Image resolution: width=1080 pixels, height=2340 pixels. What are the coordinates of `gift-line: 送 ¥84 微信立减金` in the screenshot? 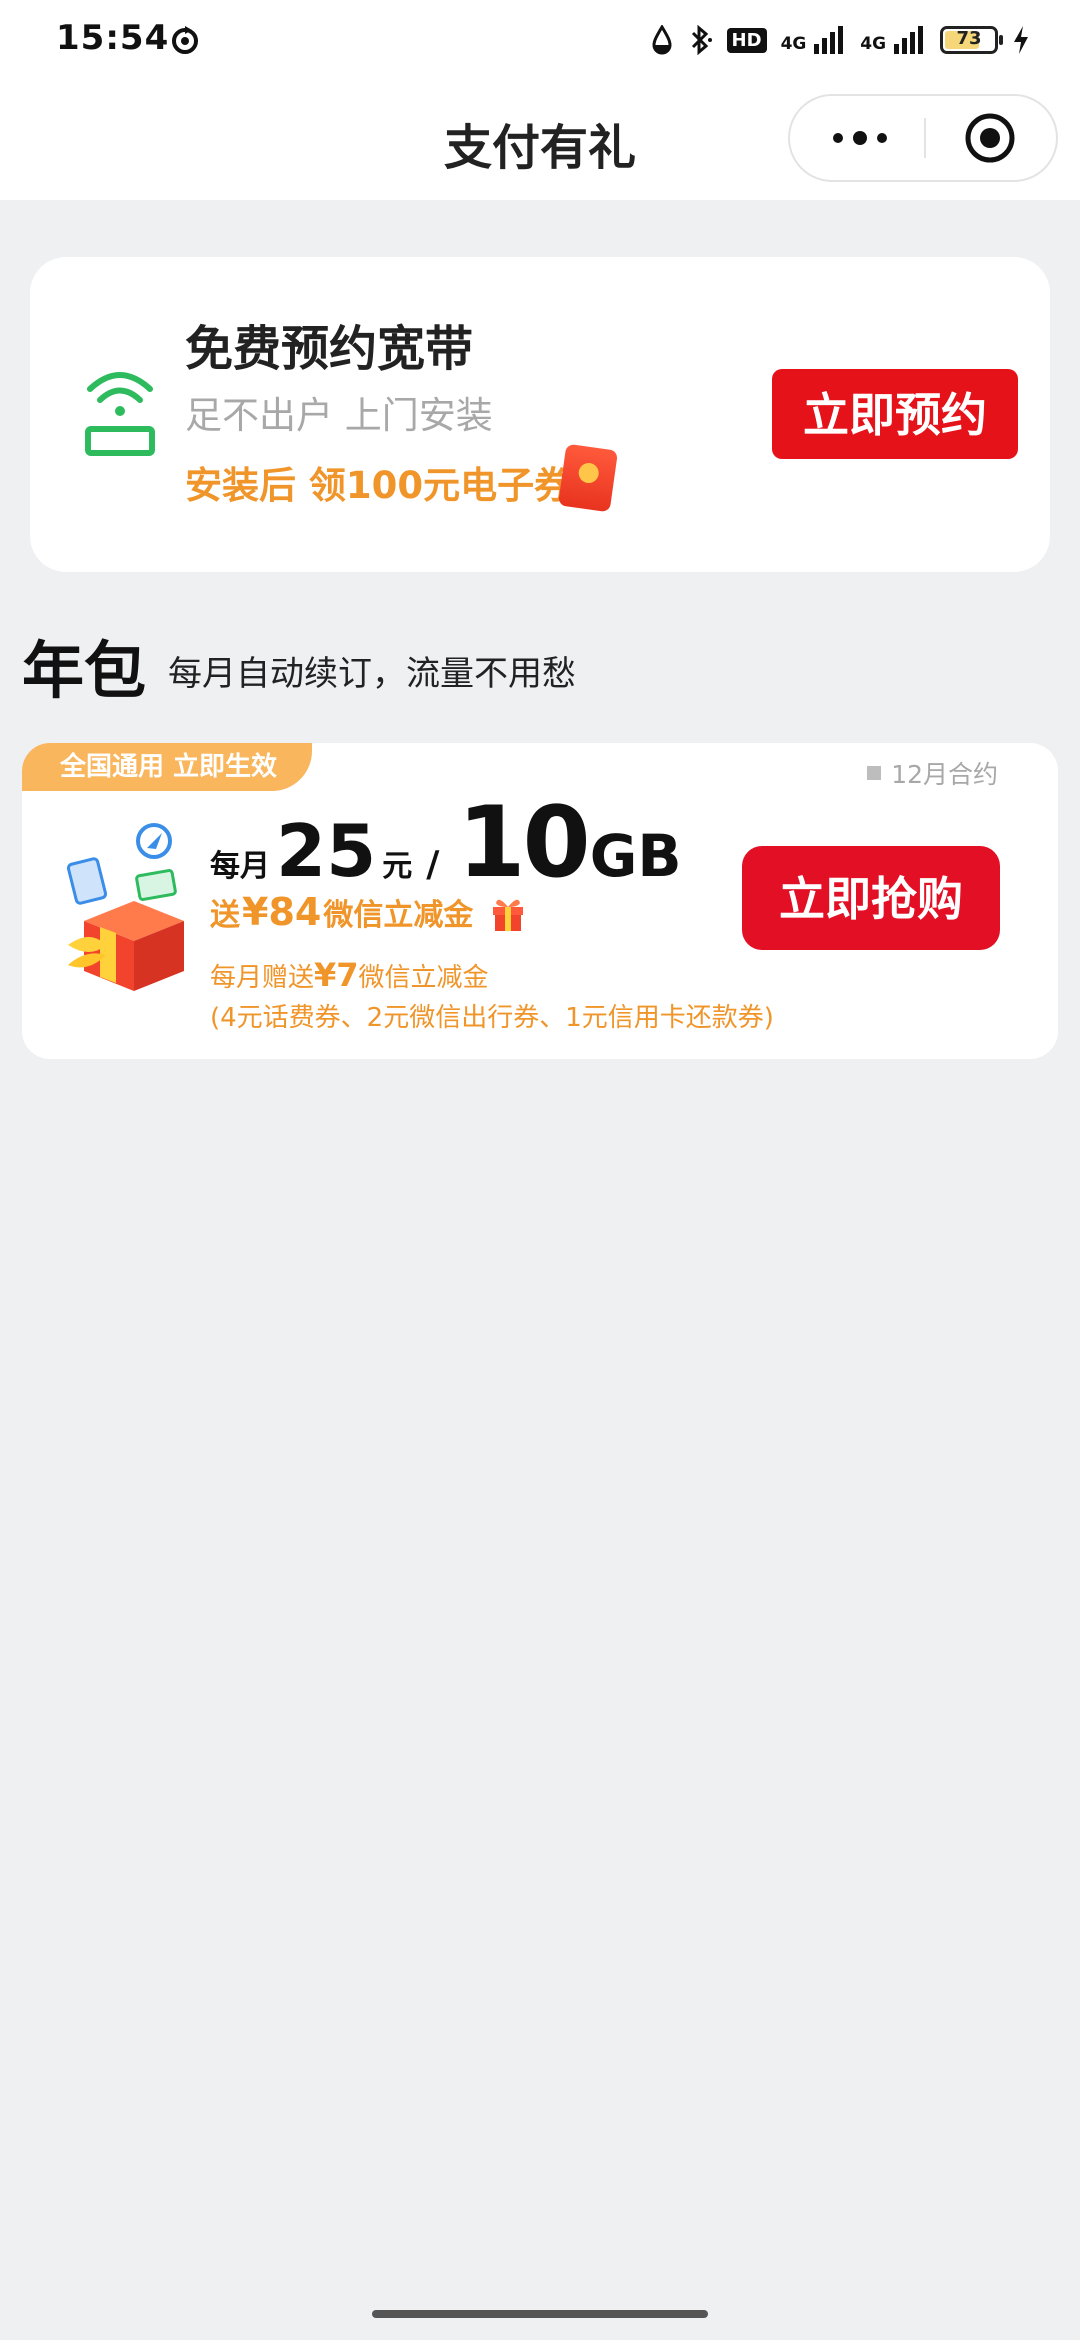 It's located at (341, 912).